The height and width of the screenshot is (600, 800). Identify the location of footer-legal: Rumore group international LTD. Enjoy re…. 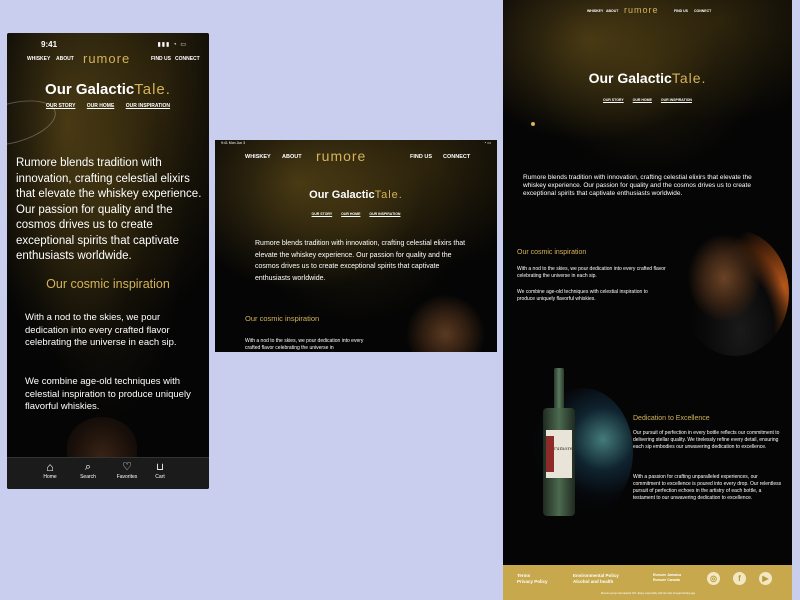
(648, 593).